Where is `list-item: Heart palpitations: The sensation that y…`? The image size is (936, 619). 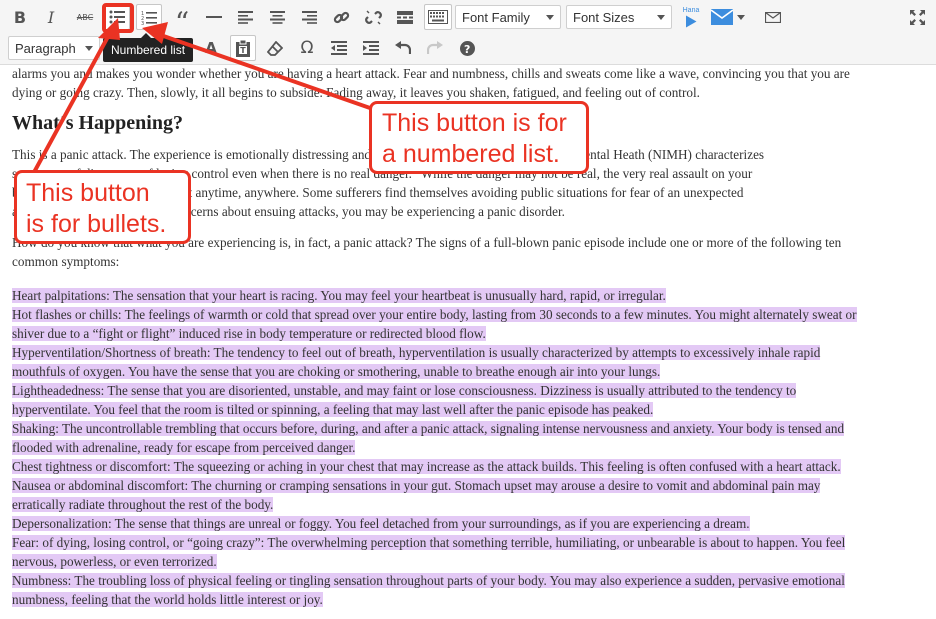
list-item: Heart palpitations: The sensation that y… is located at coordinates (468, 295).